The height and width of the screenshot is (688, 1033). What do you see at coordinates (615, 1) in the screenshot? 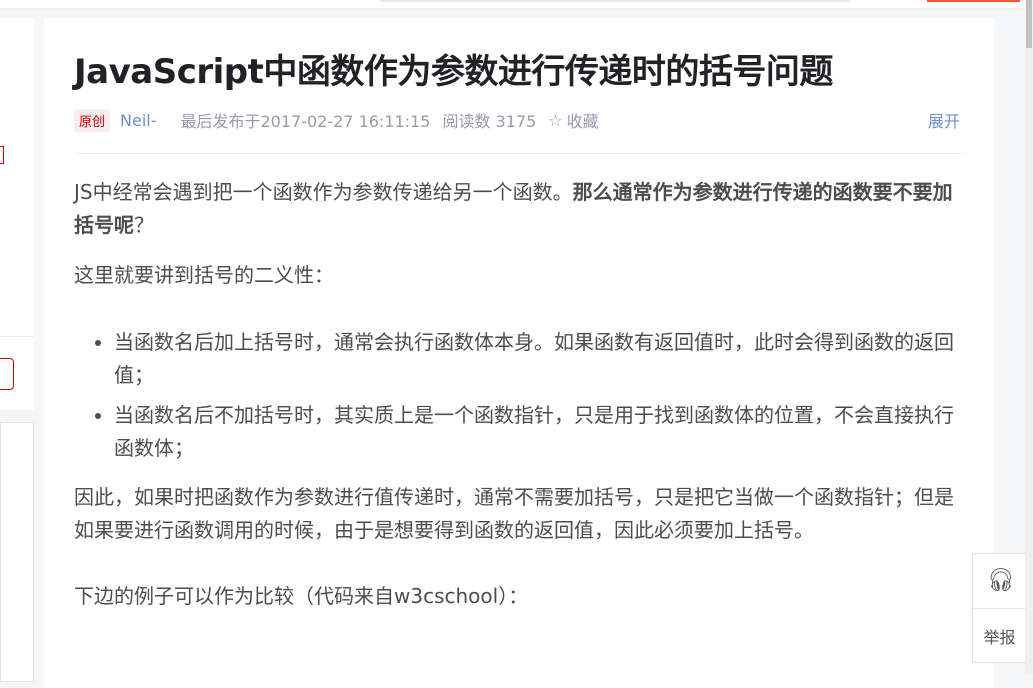
I see `search-box` at bounding box center [615, 1].